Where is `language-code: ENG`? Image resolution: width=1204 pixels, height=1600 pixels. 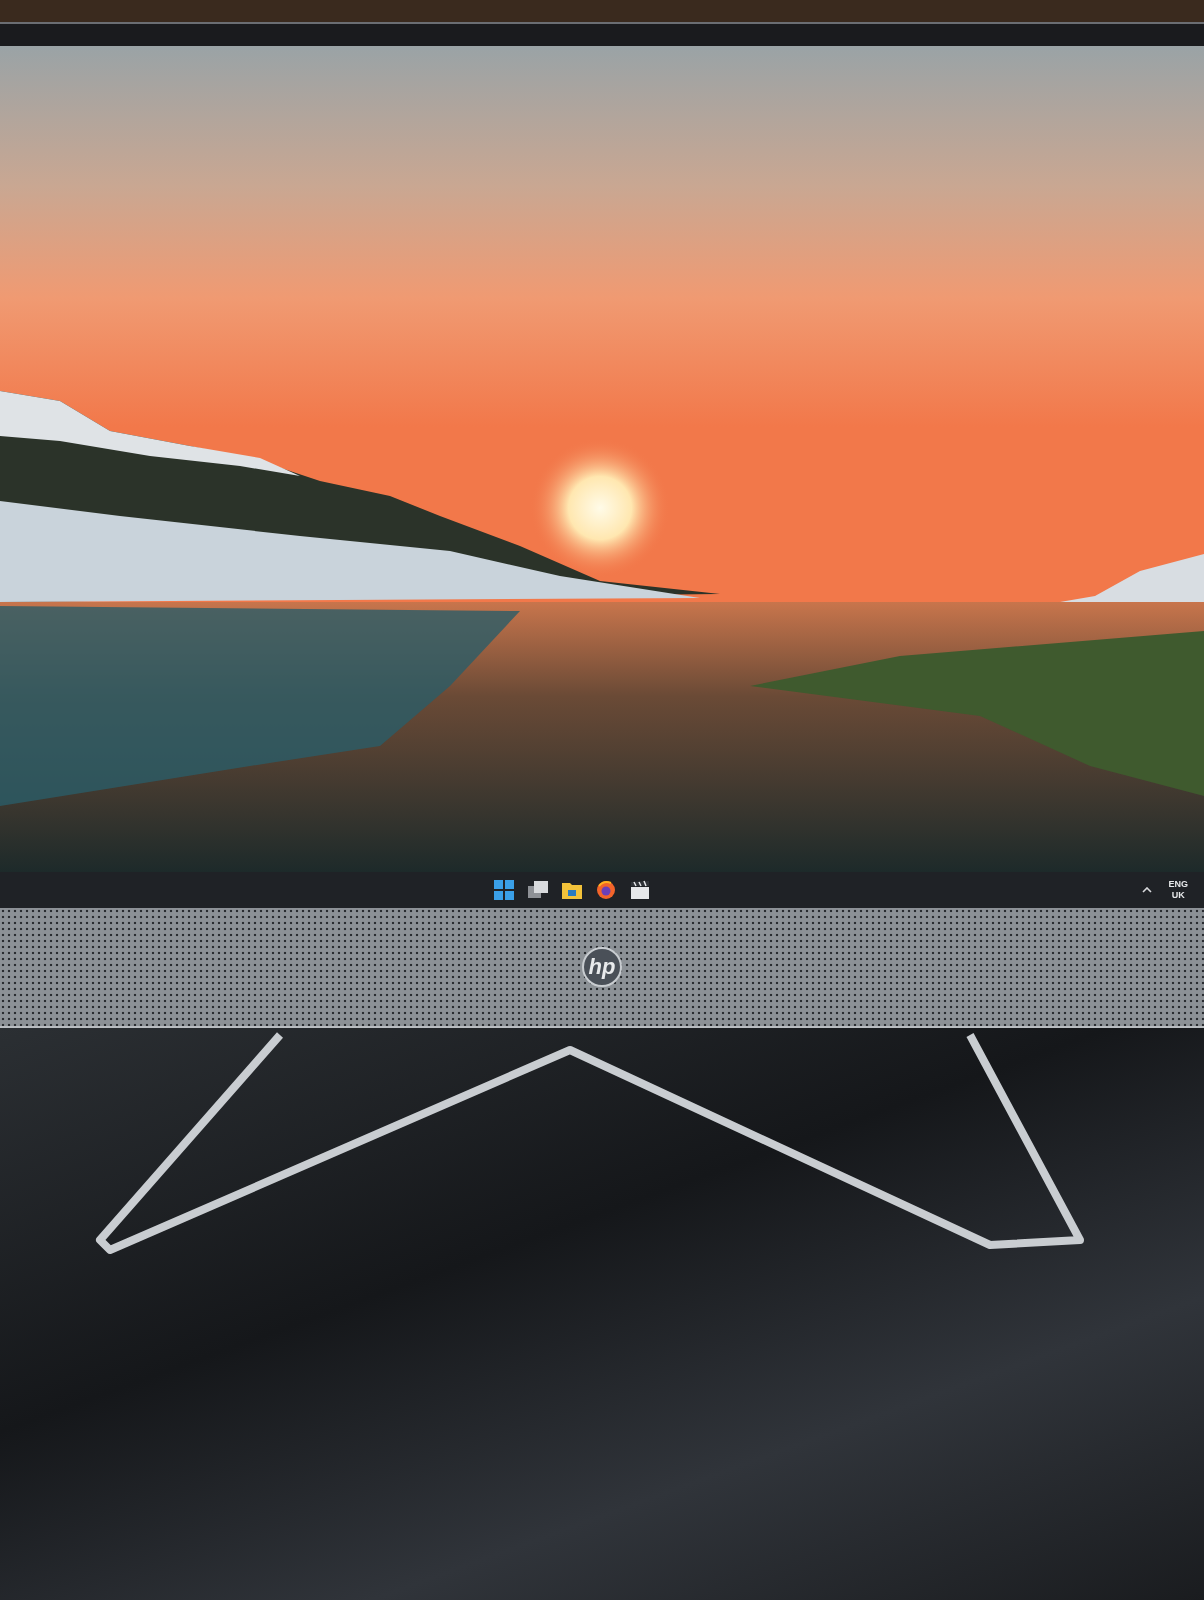 language-code: ENG is located at coordinates (1178, 884).